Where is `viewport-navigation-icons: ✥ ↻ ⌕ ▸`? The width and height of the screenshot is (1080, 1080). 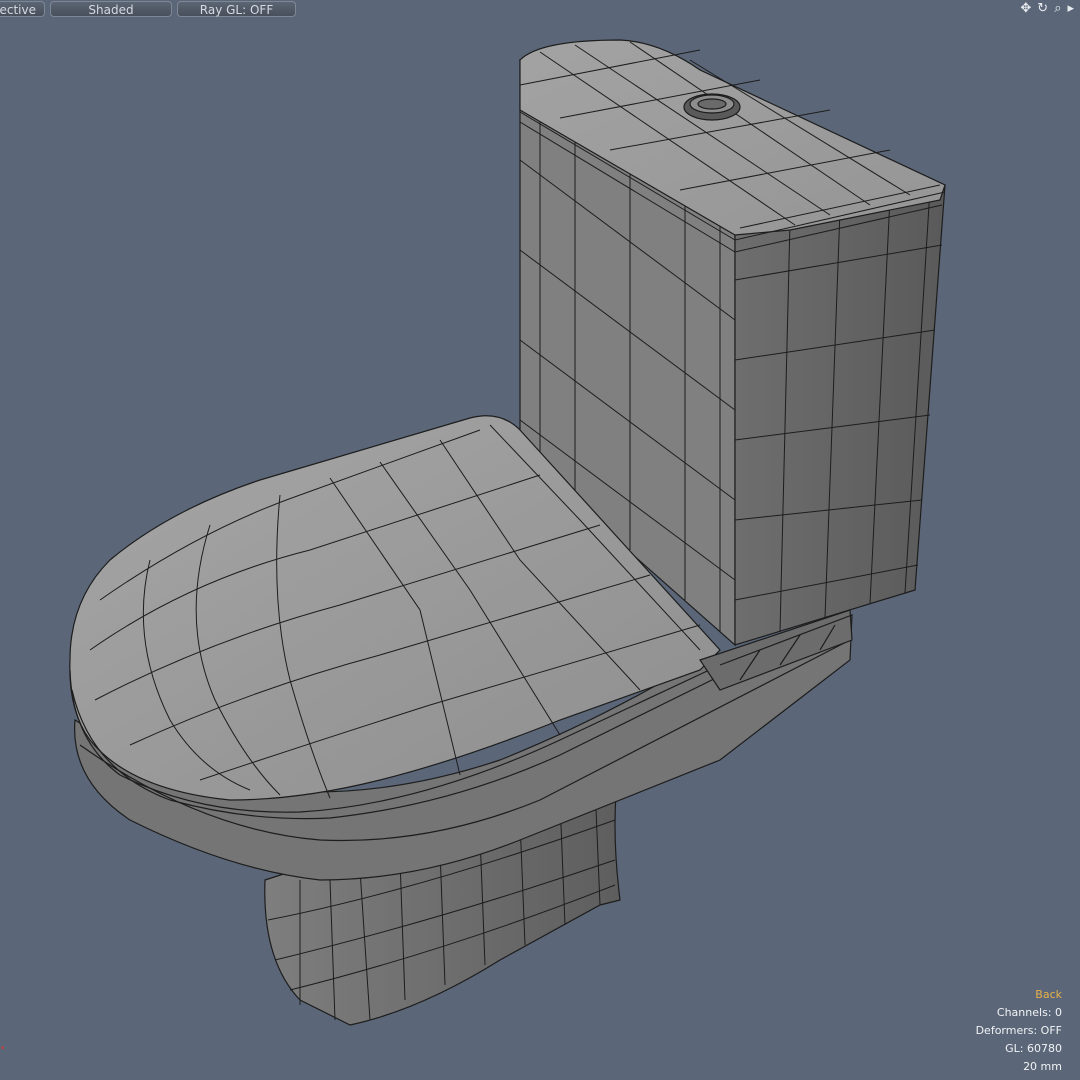 viewport-navigation-icons: ✥ ↻ ⌕ ▸ is located at coordinates (1047, 9).